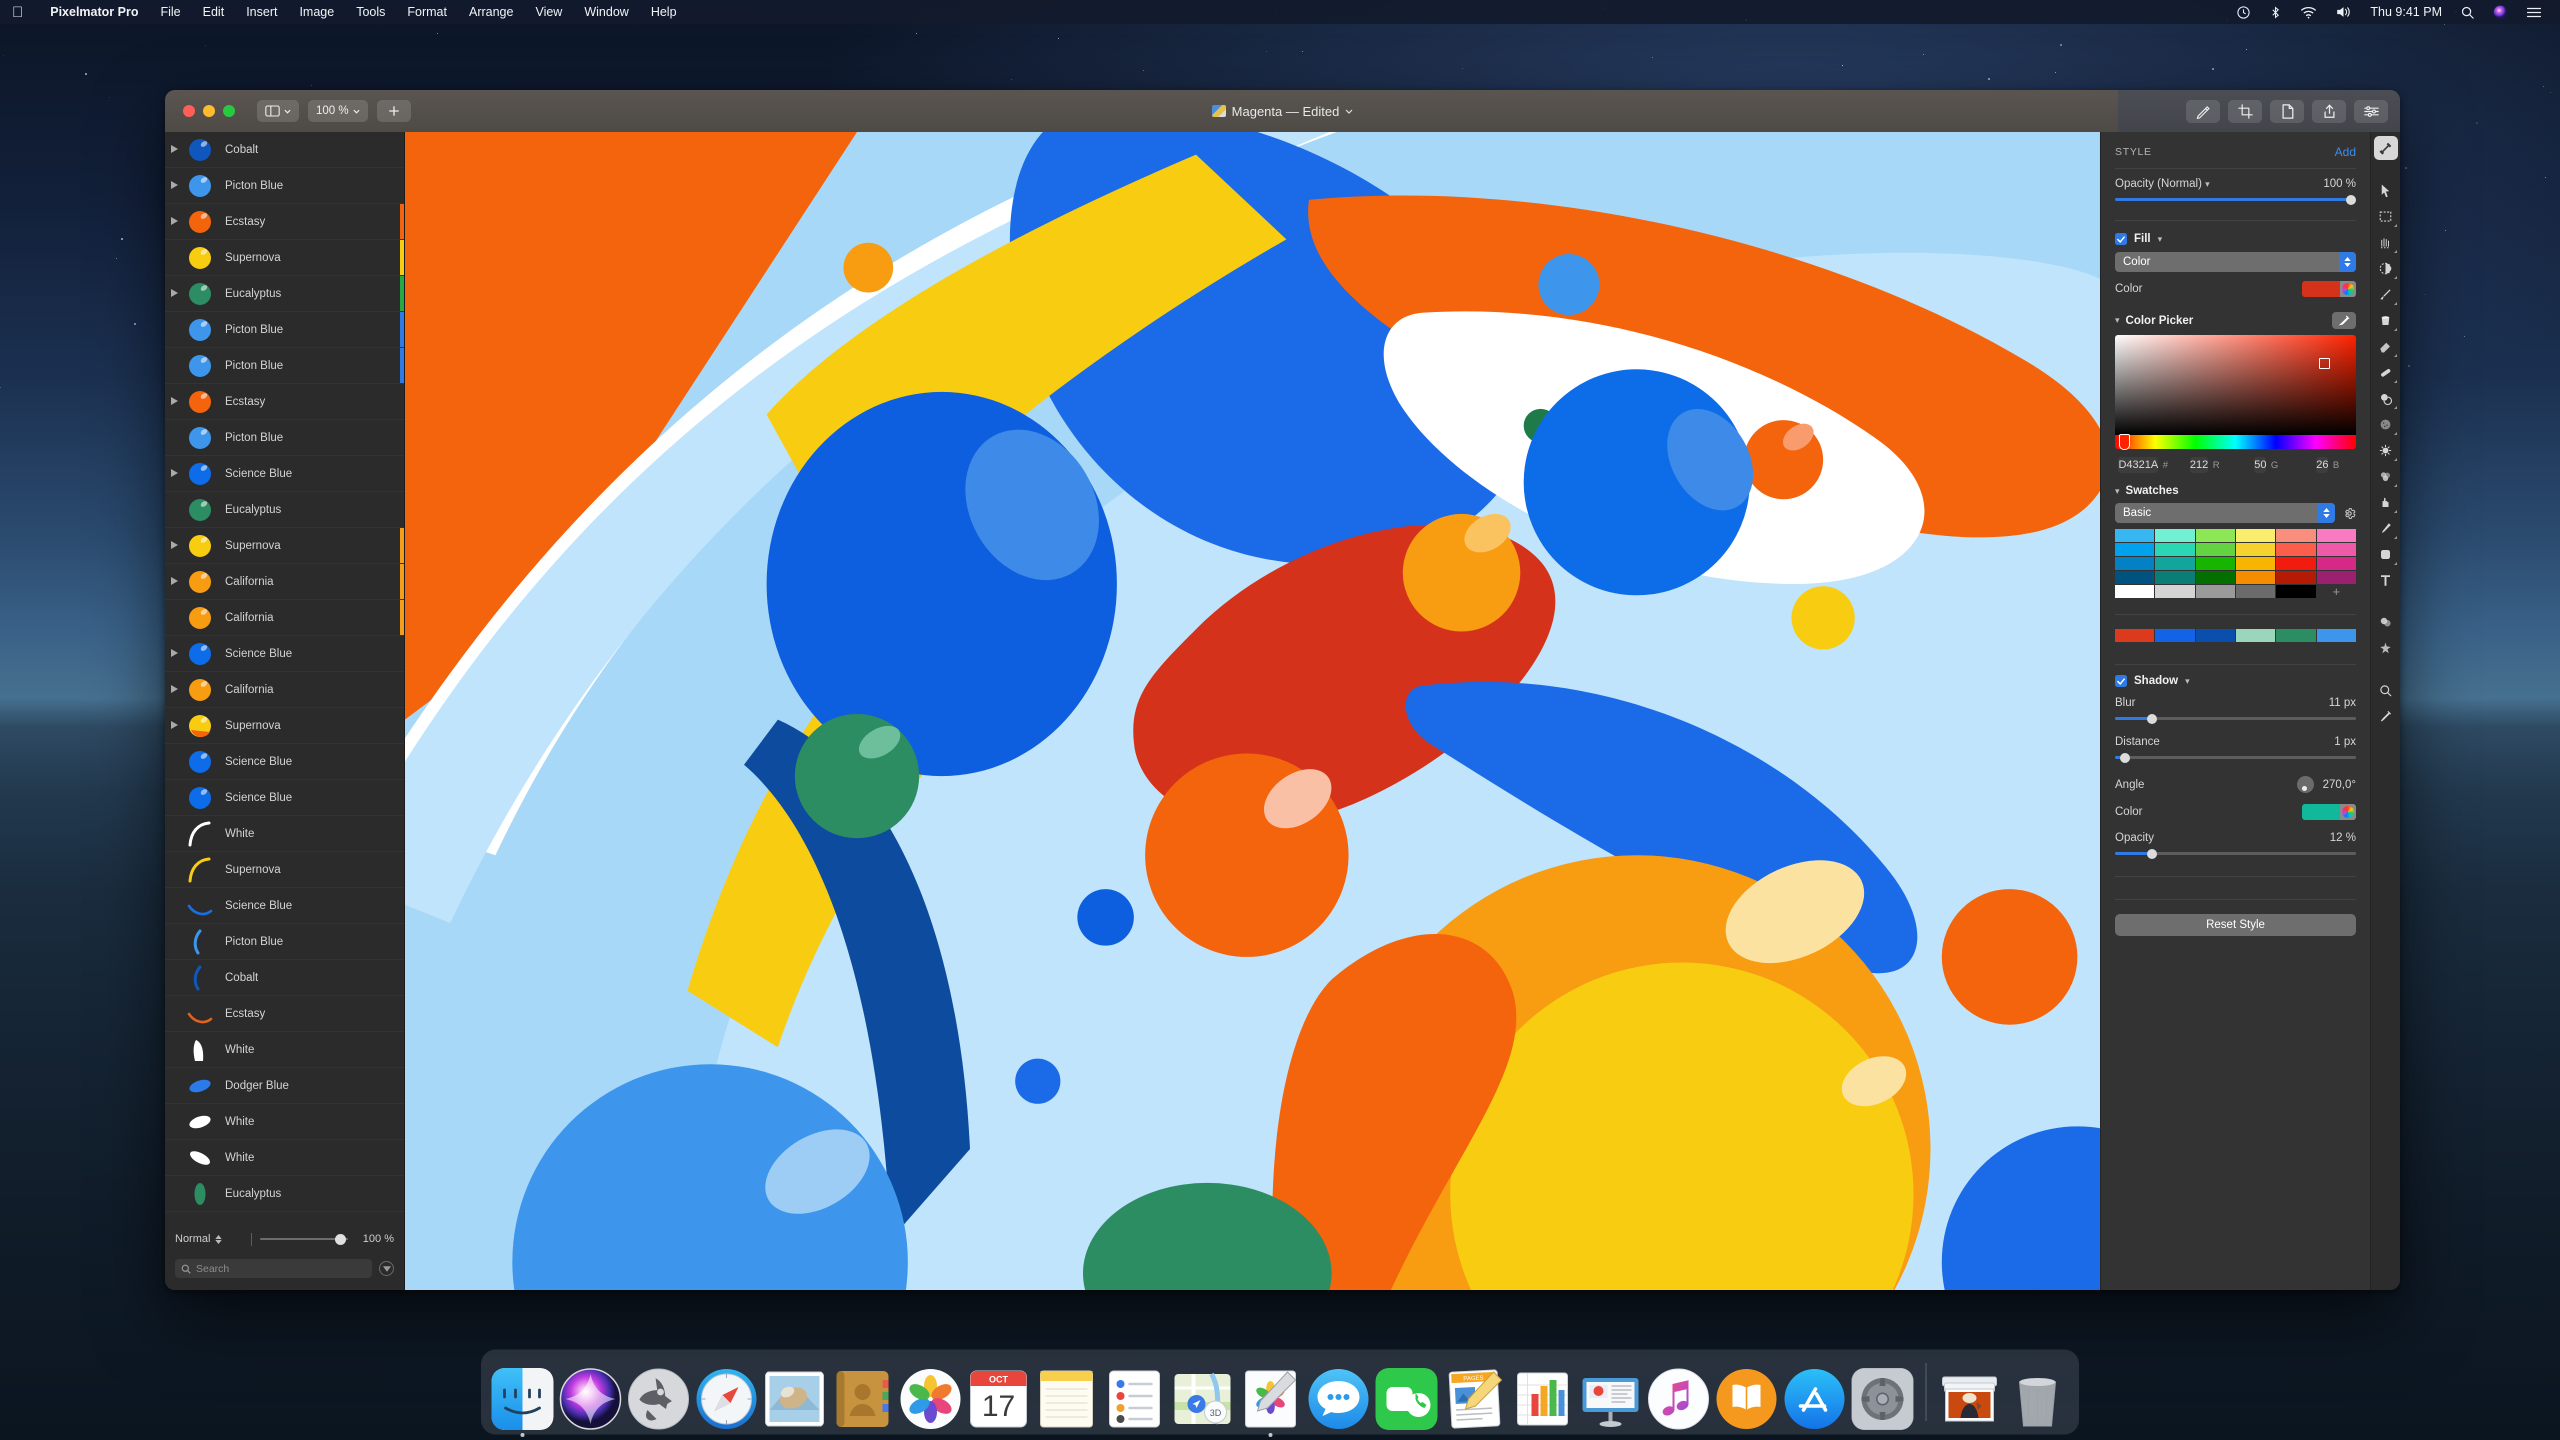  What do you see at coordinates (284, 1194) in the screenshot?
I see `layer-row: Eucalyptus` at bounding box center [284, 1194].